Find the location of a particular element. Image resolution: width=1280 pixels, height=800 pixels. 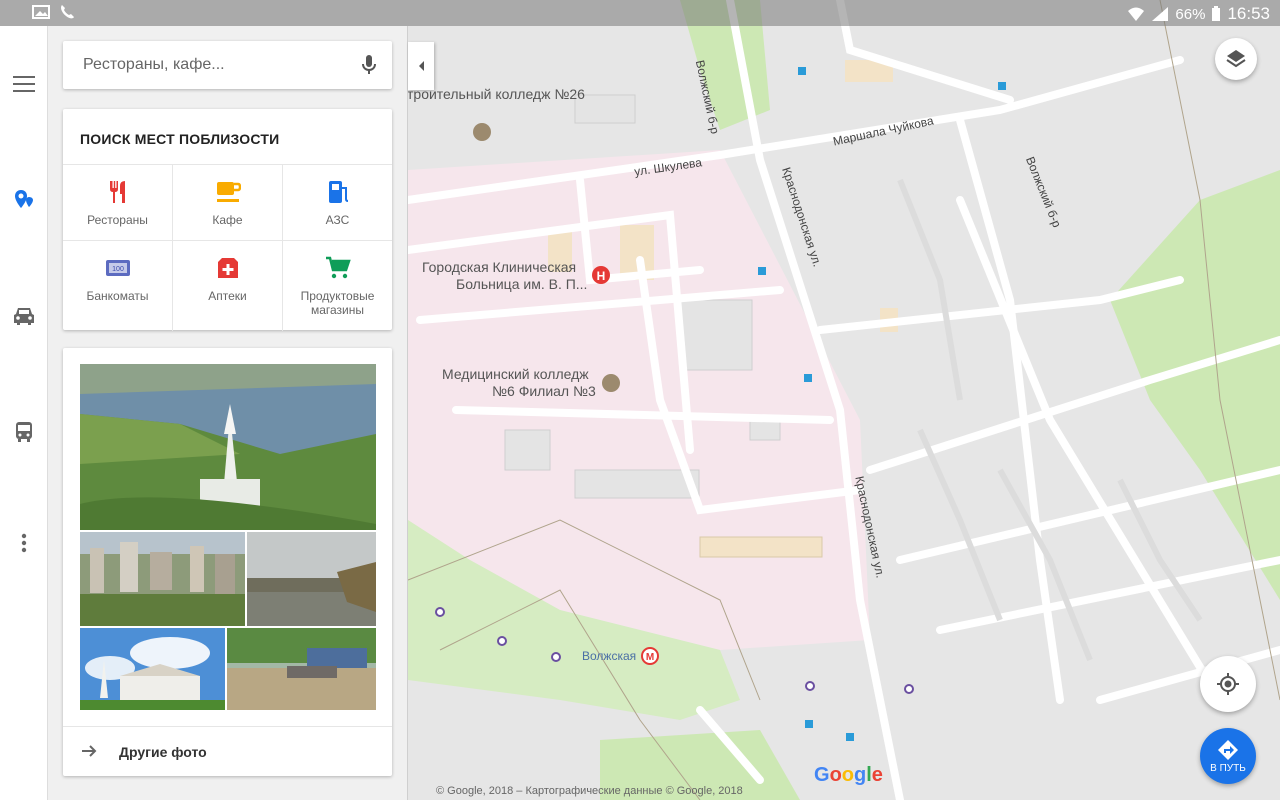

photo-river-bank is located at coordinates (311, 579).